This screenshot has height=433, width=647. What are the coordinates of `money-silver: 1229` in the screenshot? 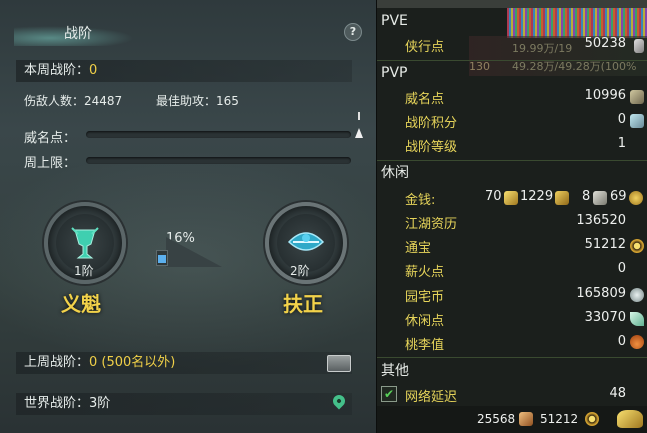 It's located at (537, 196).